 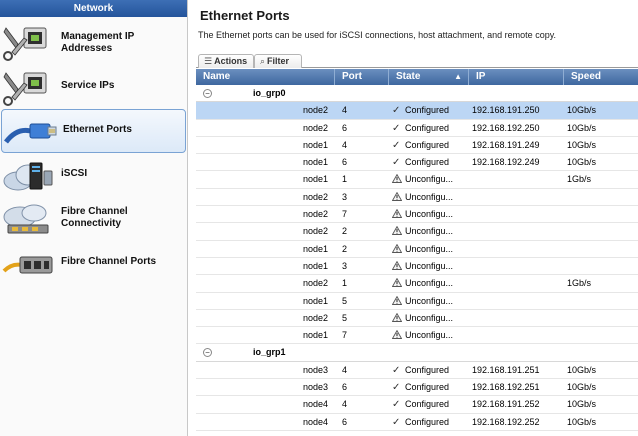 I want to click on group-row: − io_grp1, so click(x=417, y=353).